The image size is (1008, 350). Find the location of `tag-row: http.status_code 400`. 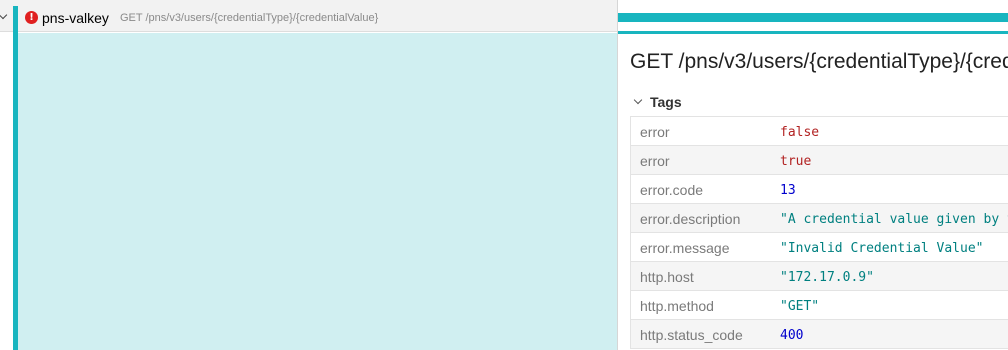

tag-row: http.status_code 400 is located at coordinates (819, 334).